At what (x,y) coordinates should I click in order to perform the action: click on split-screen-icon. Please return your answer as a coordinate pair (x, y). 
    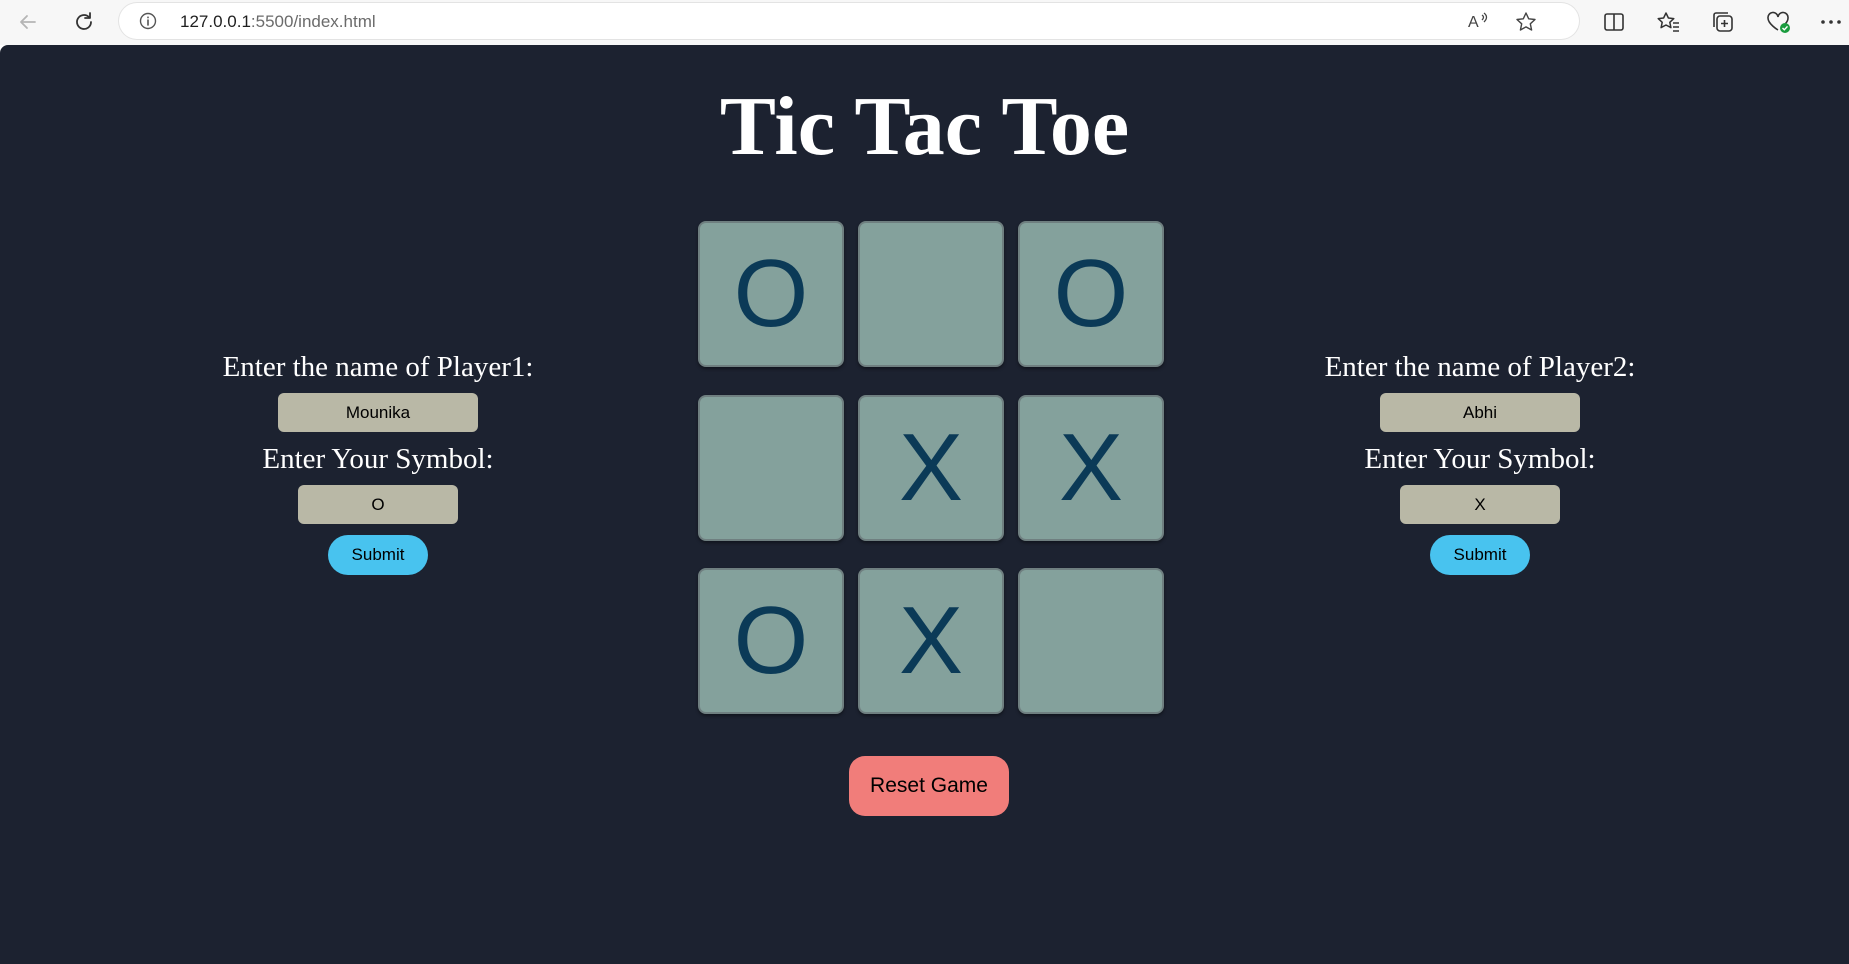
    Looking at the image, I should click on (1614, 22).